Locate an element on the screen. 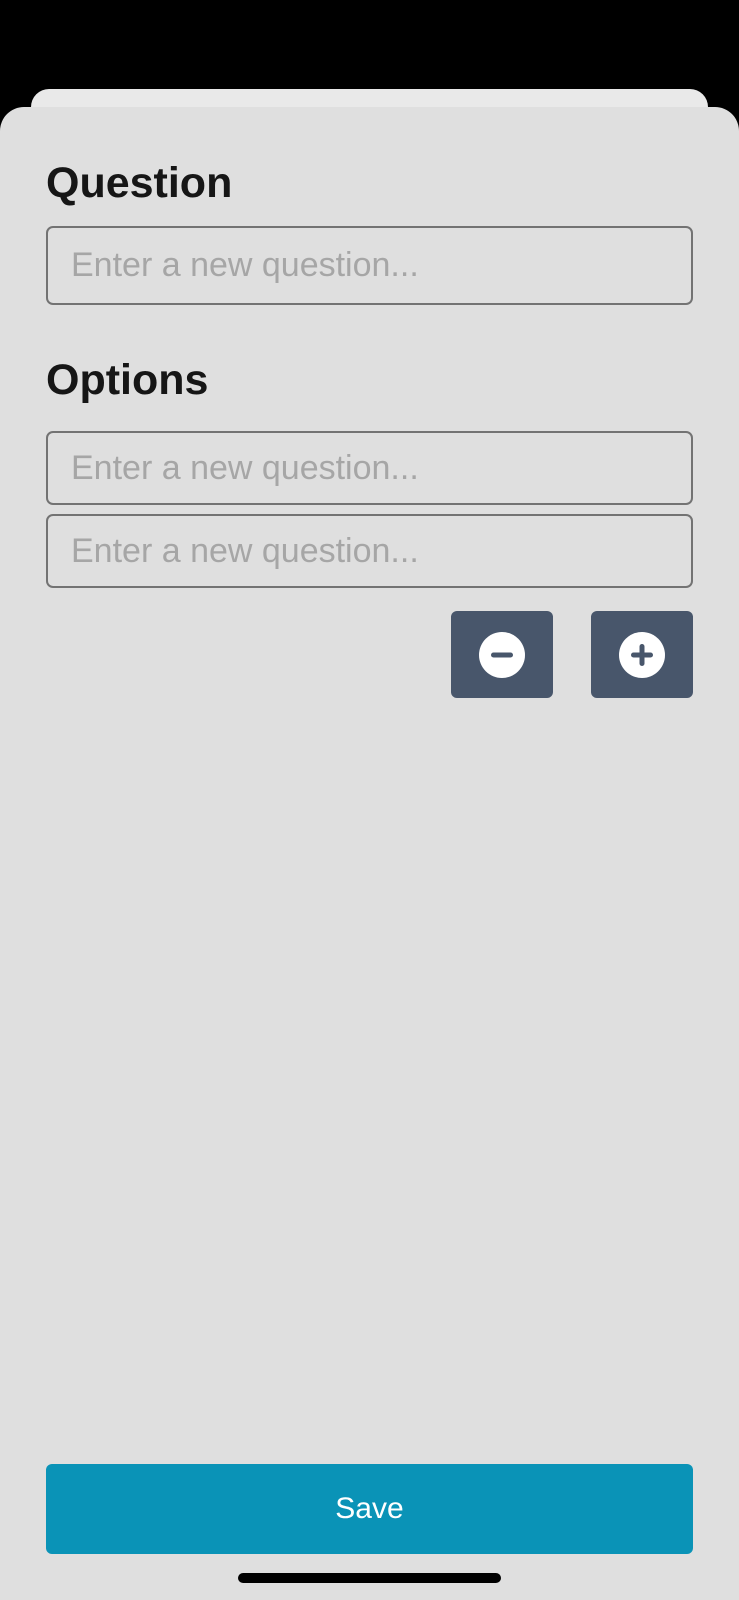 The width and height of the screenshot is (739, 1600). options-heading: Options is located at coordinates (127, 380).